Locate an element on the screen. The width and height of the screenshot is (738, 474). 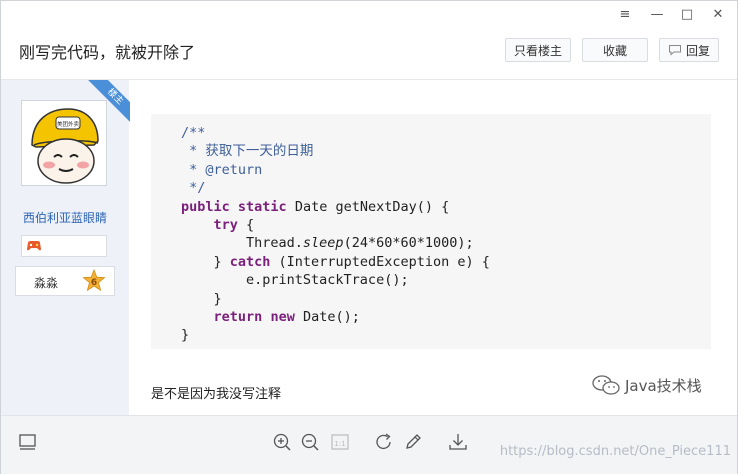
avatar-image: 美团外卖 is located at coordinates (64, 143).